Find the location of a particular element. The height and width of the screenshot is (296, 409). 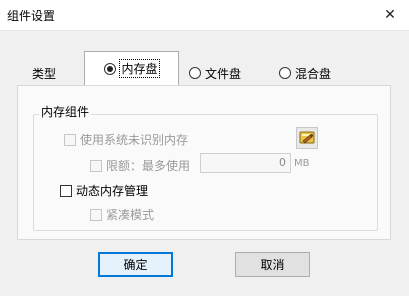

tab-file-disk-label: 文件盘 is located at coordinates (223, 73).